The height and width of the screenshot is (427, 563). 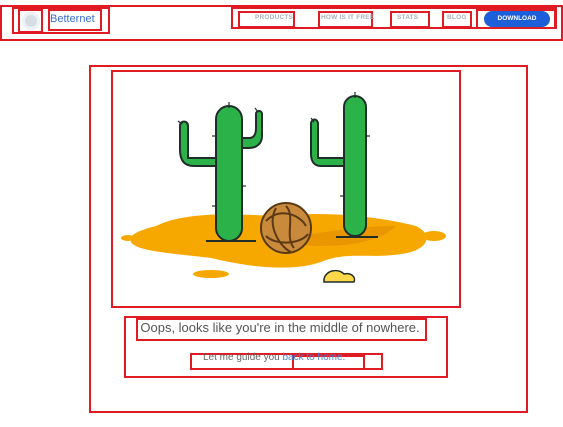 What do you see at coordinates (274, 17) in the screenshot?
I see `nav-products: PRODUCTS` at bounding box center [274, 17].